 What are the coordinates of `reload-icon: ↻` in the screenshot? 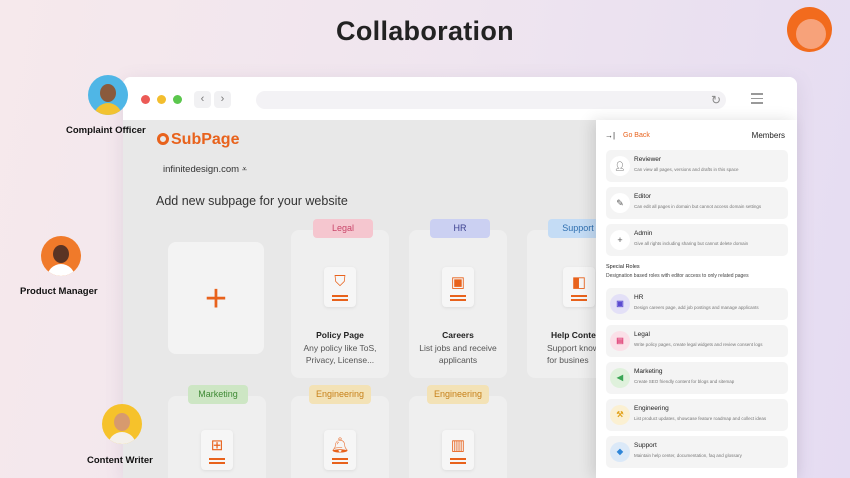 It's located at (716, 100).